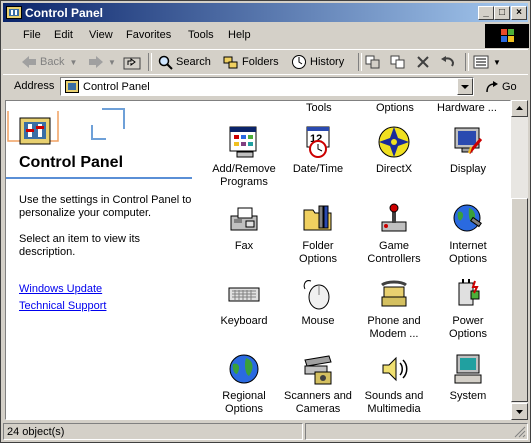 The height and width of the screenshot is (443, 531). What do you see at coordinates (316, 295) in the screenshot?
I see `mouse-icon` at bounding box center [316, 295].